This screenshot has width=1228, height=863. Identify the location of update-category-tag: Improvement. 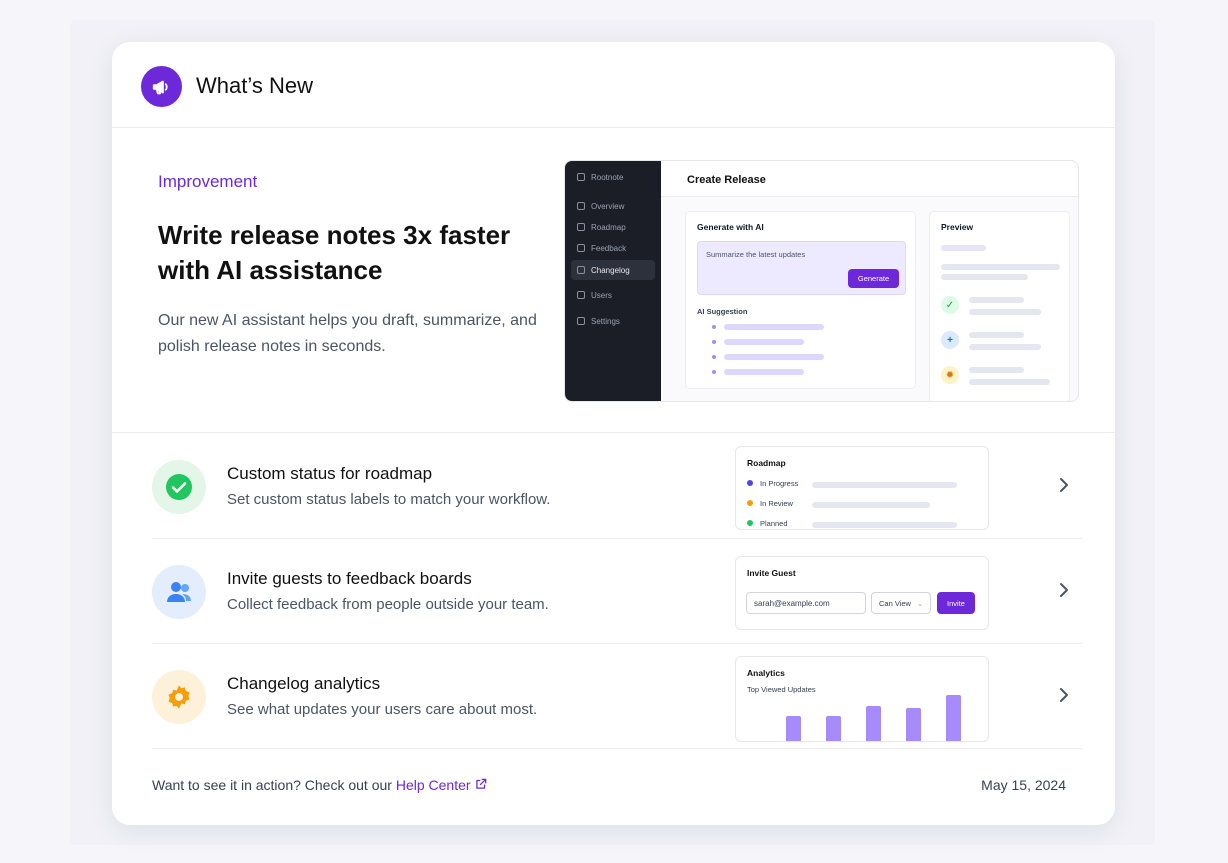
(208, 181).